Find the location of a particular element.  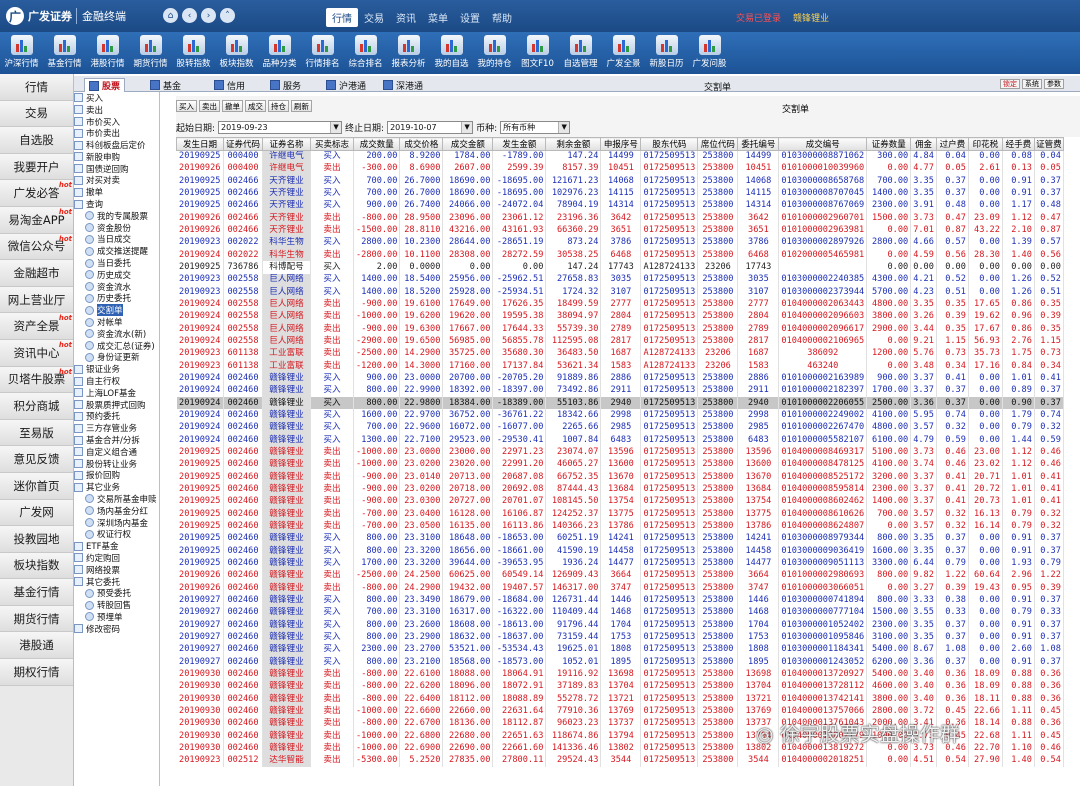

tree-item: 成交推送提醒 is located at coordinates (116, 251).